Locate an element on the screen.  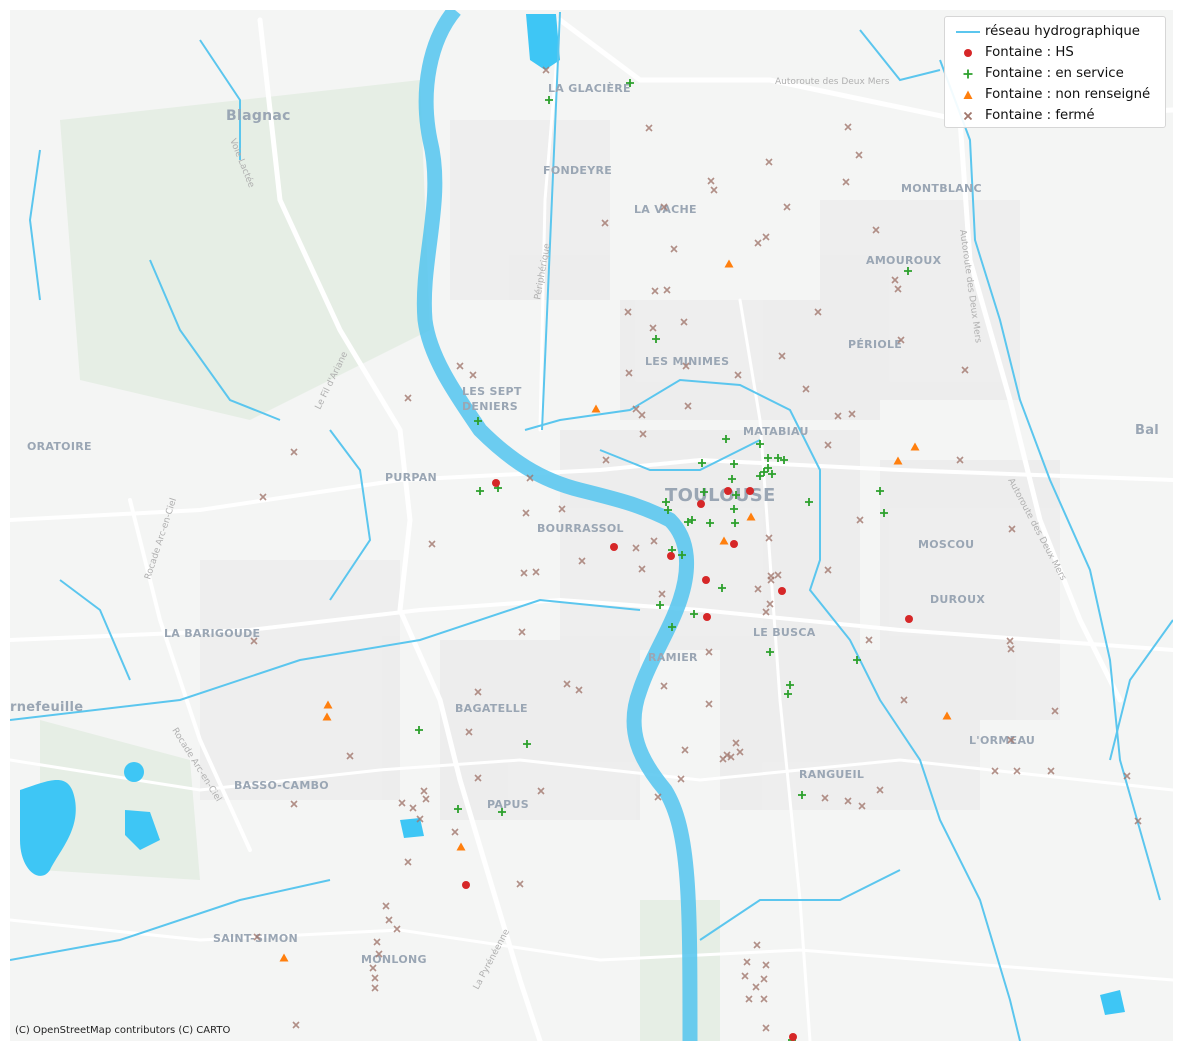
place-label: DENIERS is located at coordinates (490, 406).